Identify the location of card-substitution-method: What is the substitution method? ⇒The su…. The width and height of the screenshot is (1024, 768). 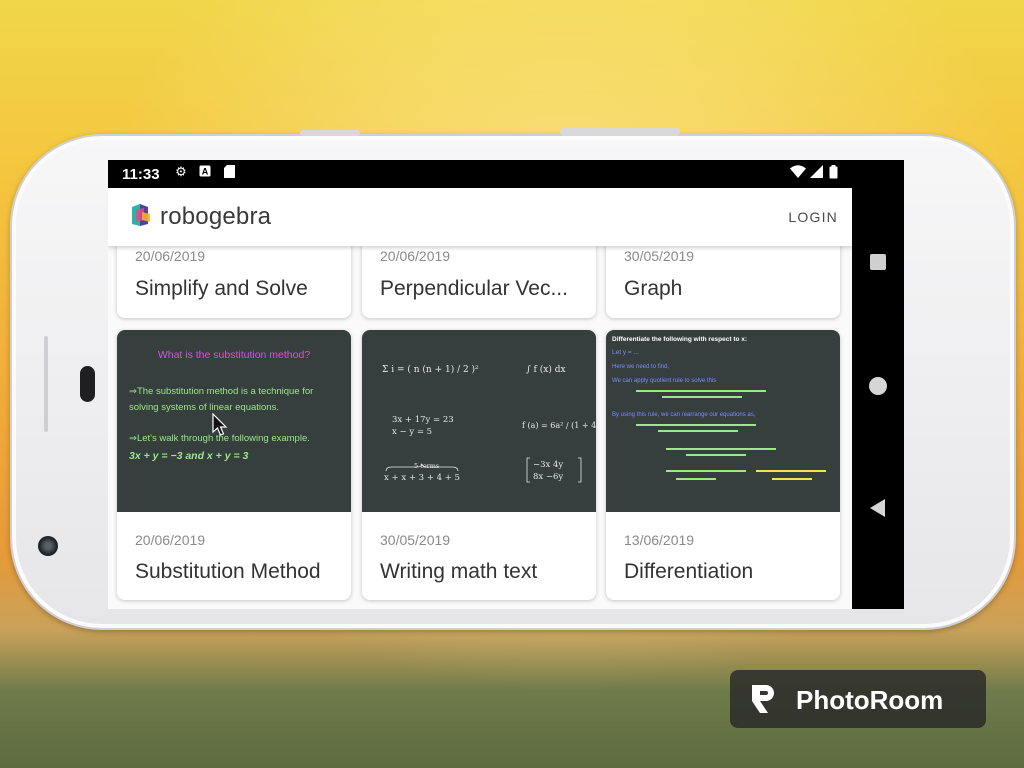
(234, 465).